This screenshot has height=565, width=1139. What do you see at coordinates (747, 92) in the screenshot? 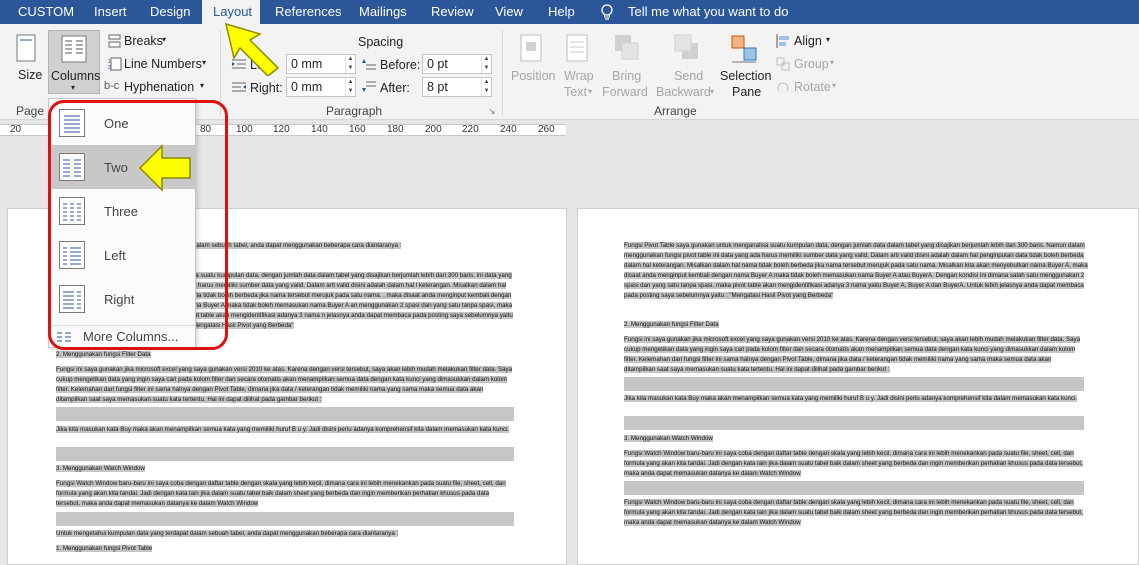
I see `selection-pane-label-2: Pane` at bounding box center [747, 92].